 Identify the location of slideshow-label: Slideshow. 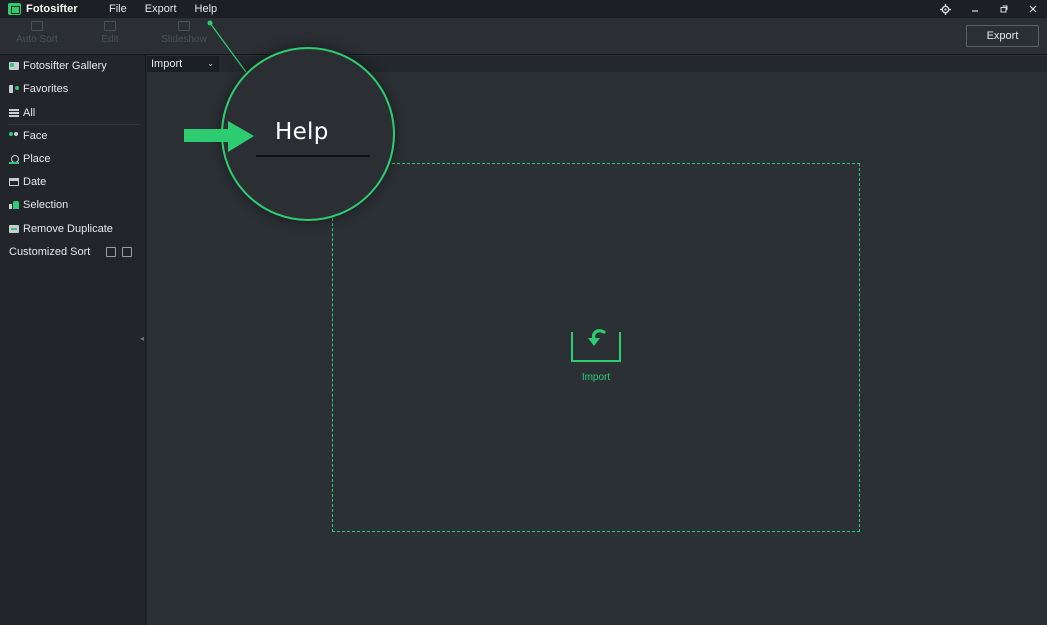
(184, 39).